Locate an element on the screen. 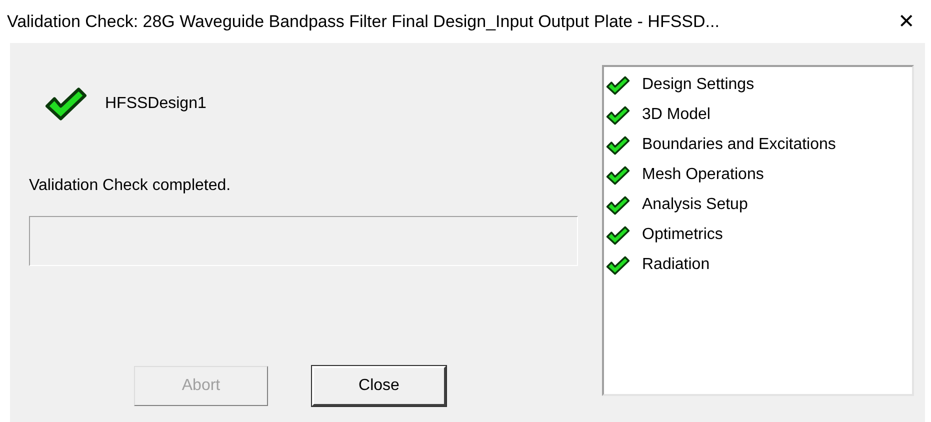 This screenshot has width=931, height=422. check-item-label: Analysis Setup is located at coordinates (695, 205).